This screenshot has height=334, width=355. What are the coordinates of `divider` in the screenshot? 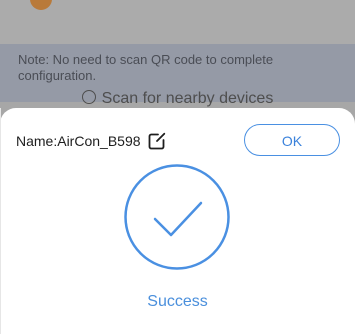 It's located at (0, 221).